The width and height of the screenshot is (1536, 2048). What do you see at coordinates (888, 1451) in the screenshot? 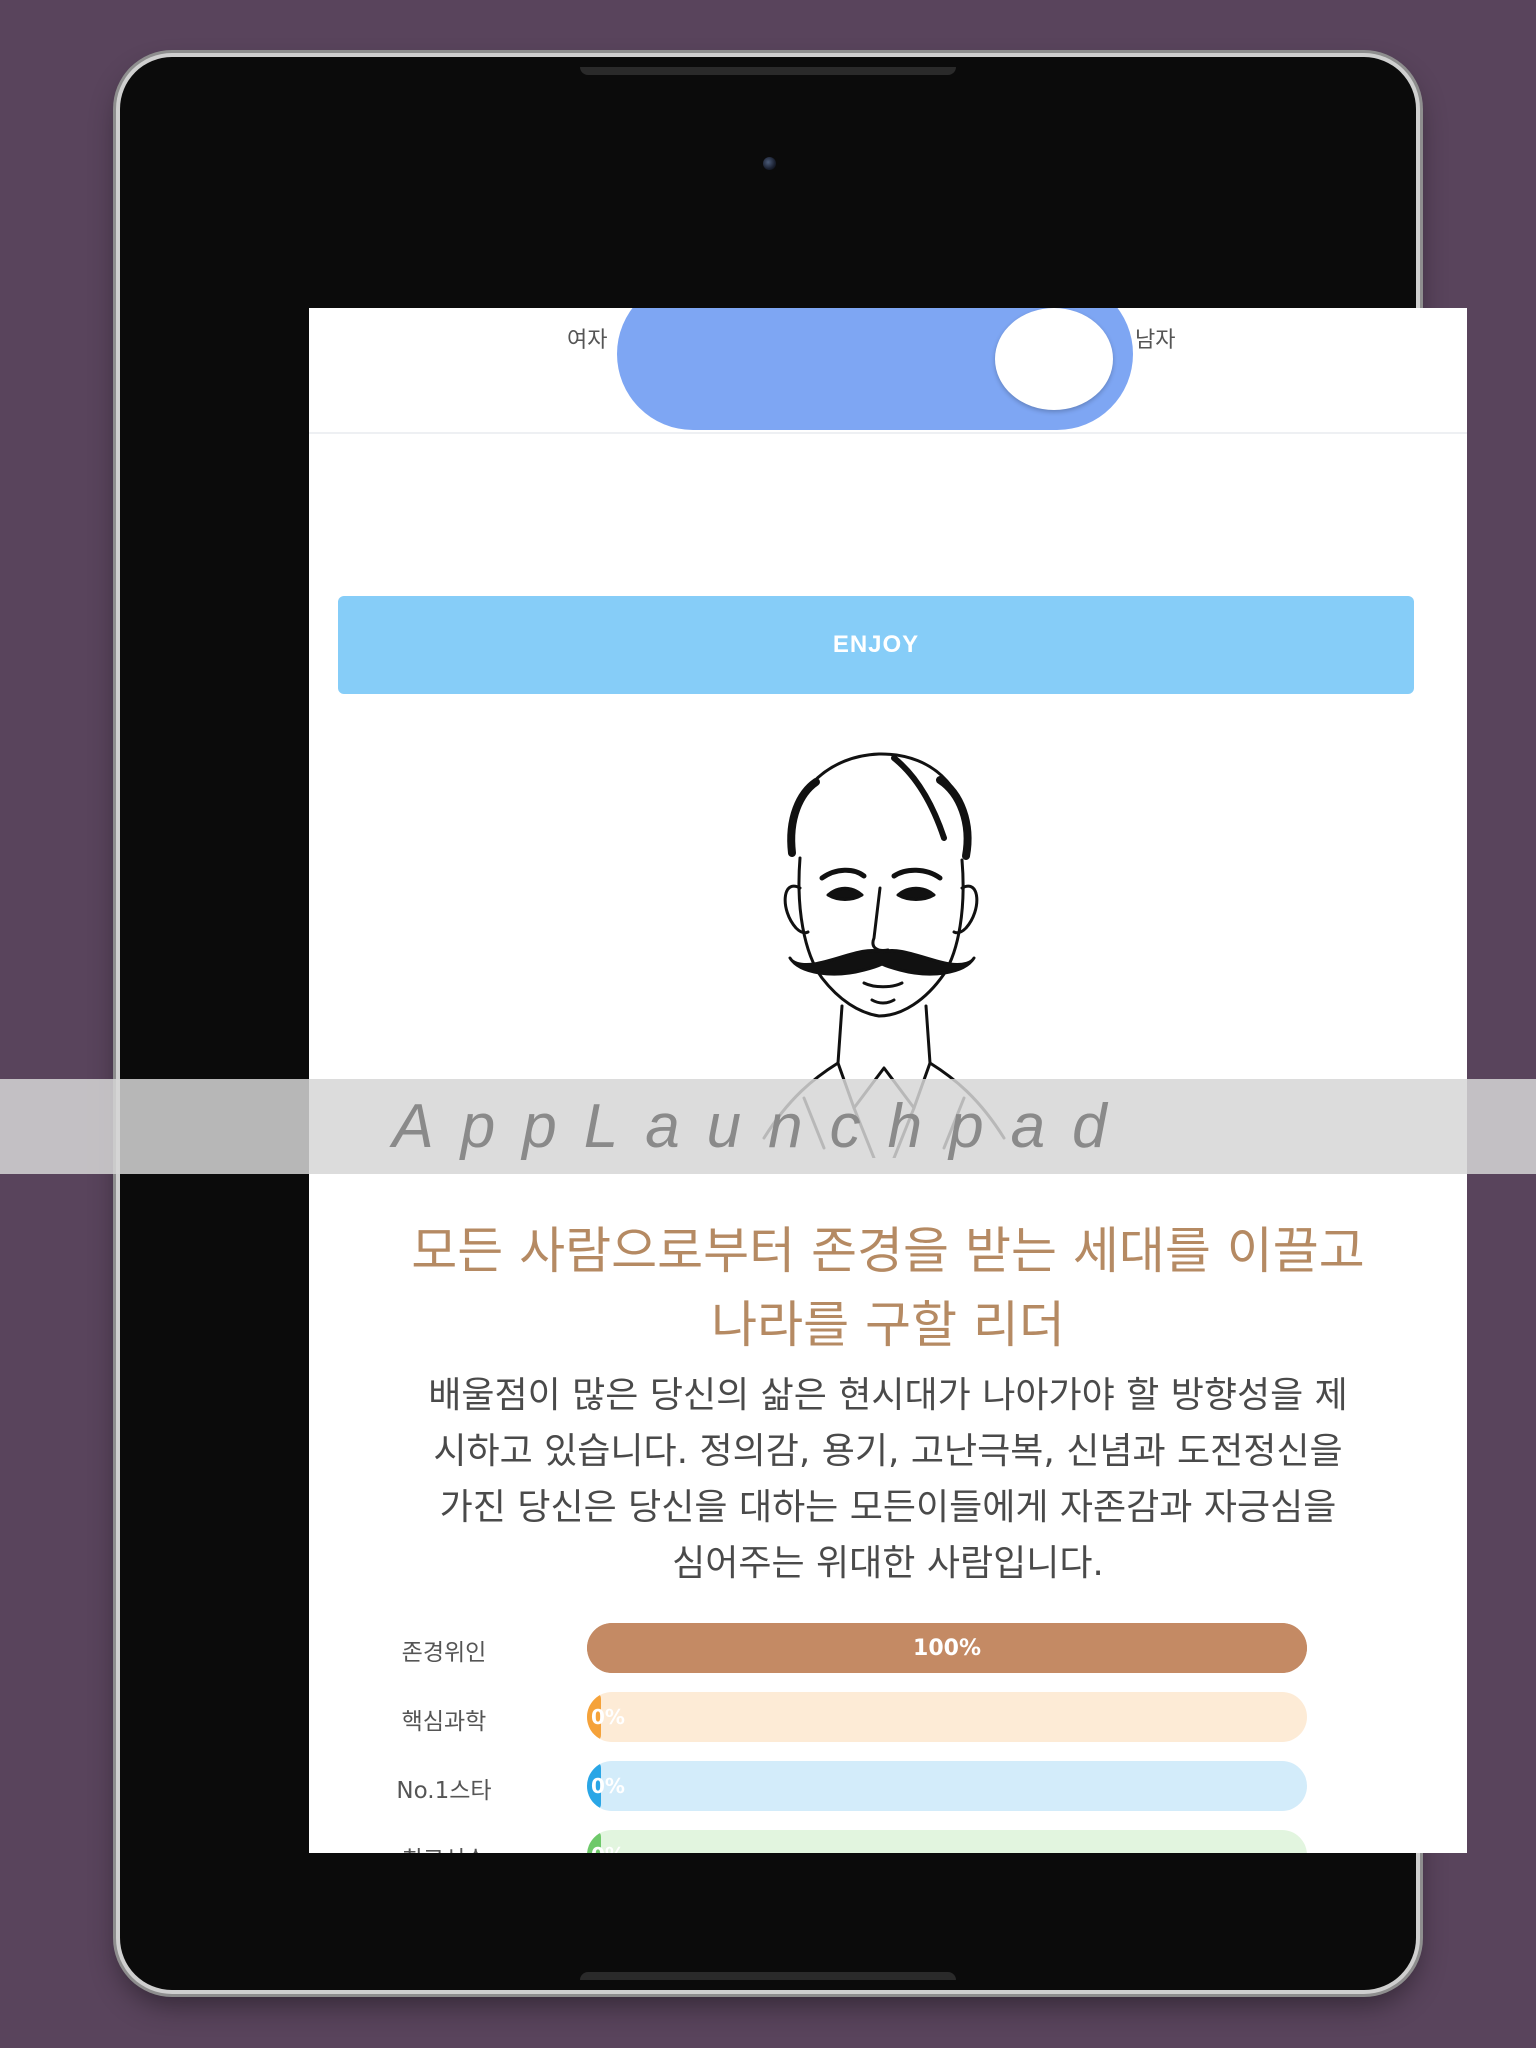
I see `result-description-line: 시하고 있습니다. 정의감, 용기, 고난극복, 신념과 도전정신을` at bounding box center [888, 1451].